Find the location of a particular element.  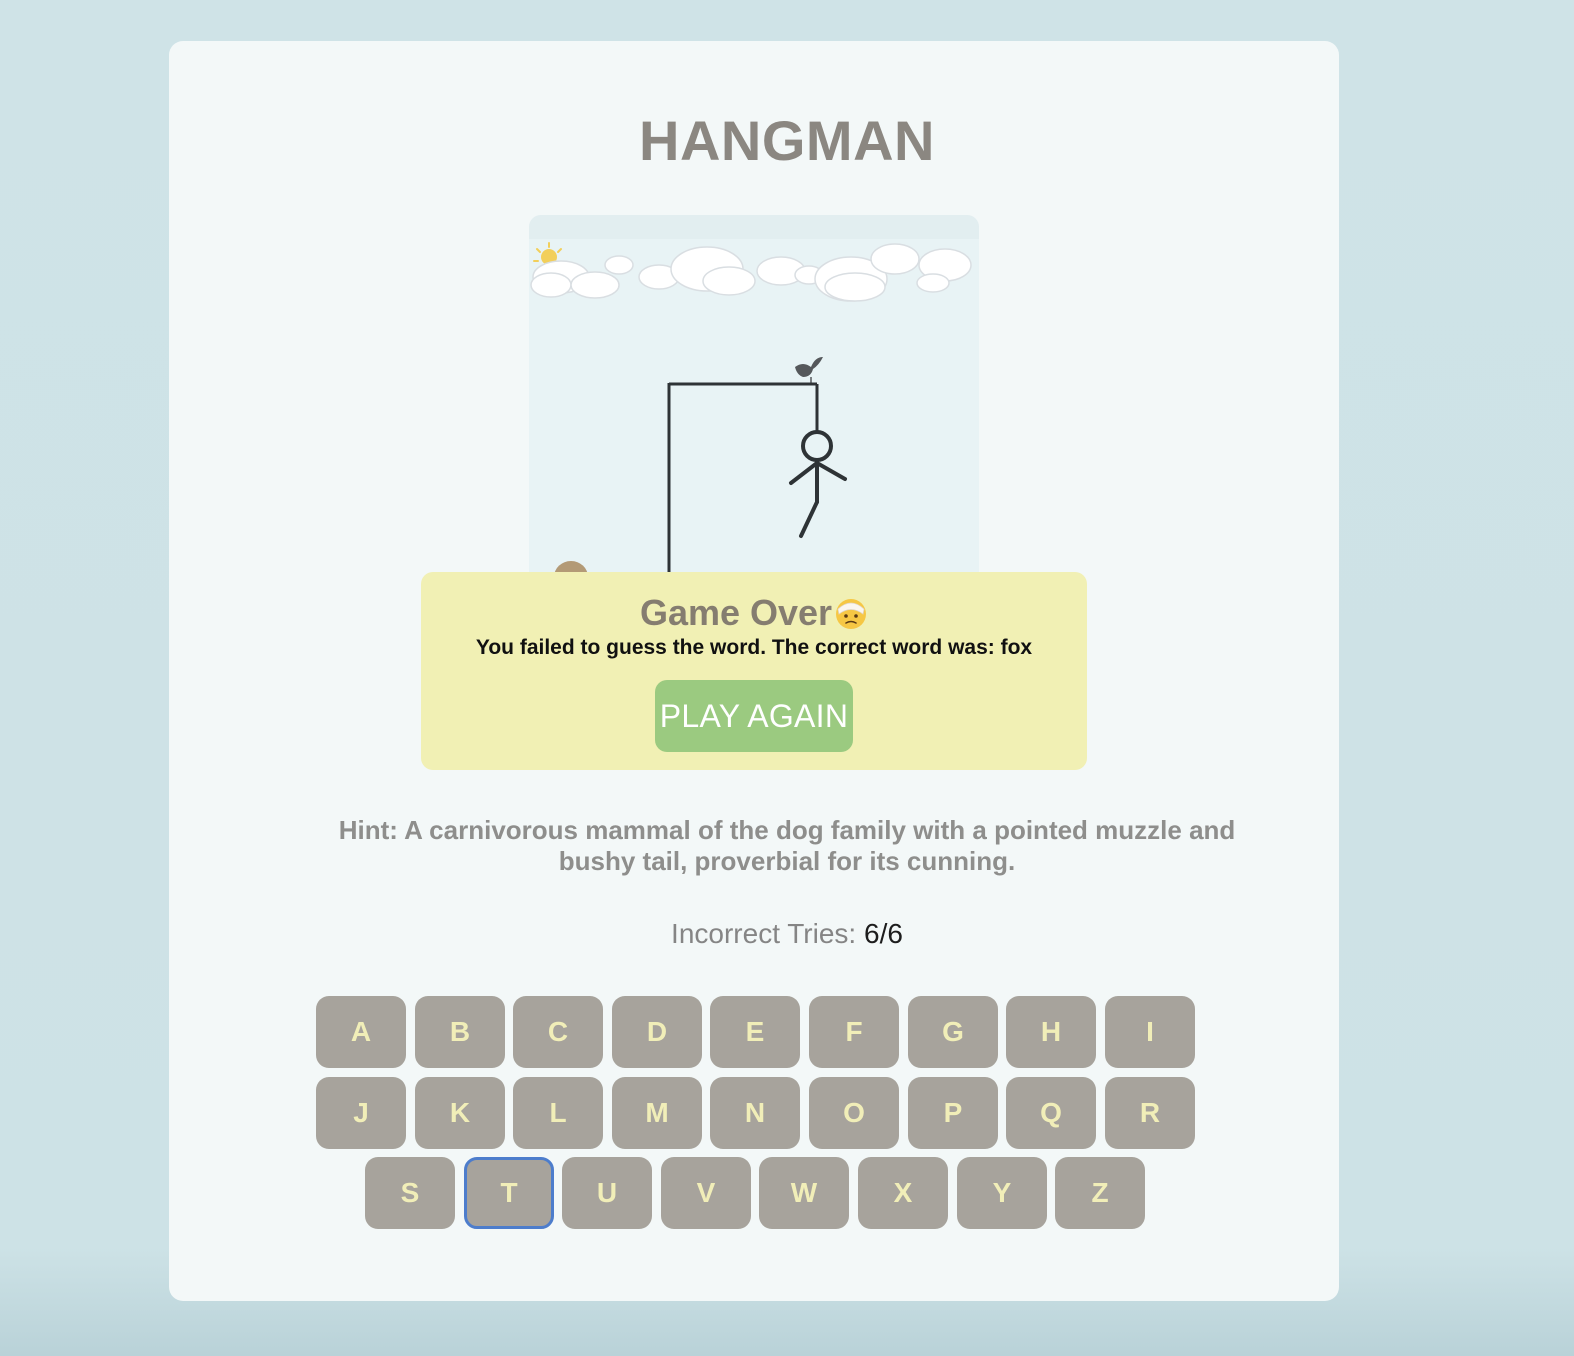

key-i: I is located at coordinates (1150, 1032).